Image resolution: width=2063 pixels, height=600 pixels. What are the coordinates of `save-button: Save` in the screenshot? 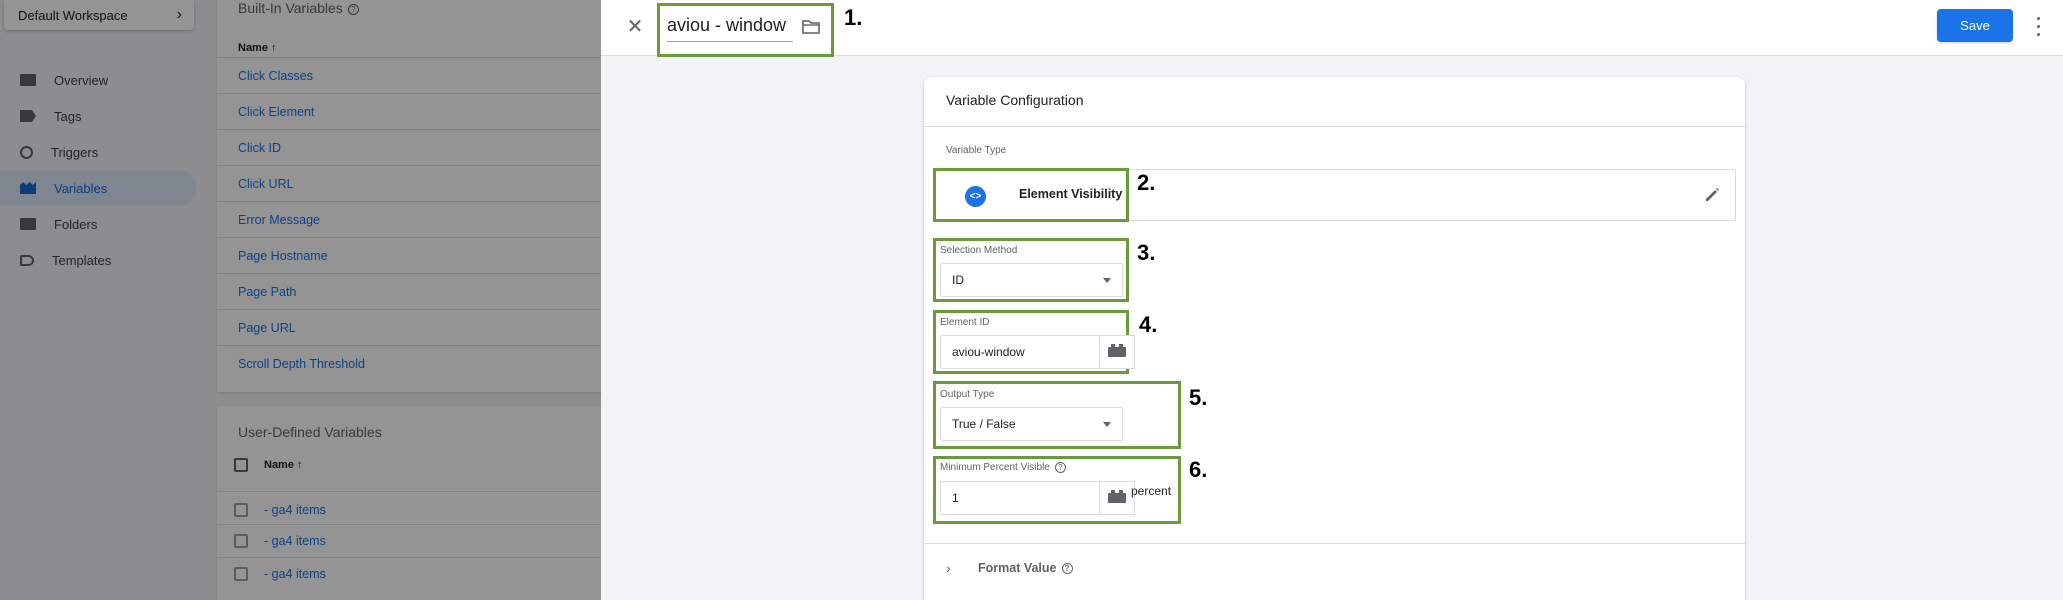 It's located at (1975, 25).